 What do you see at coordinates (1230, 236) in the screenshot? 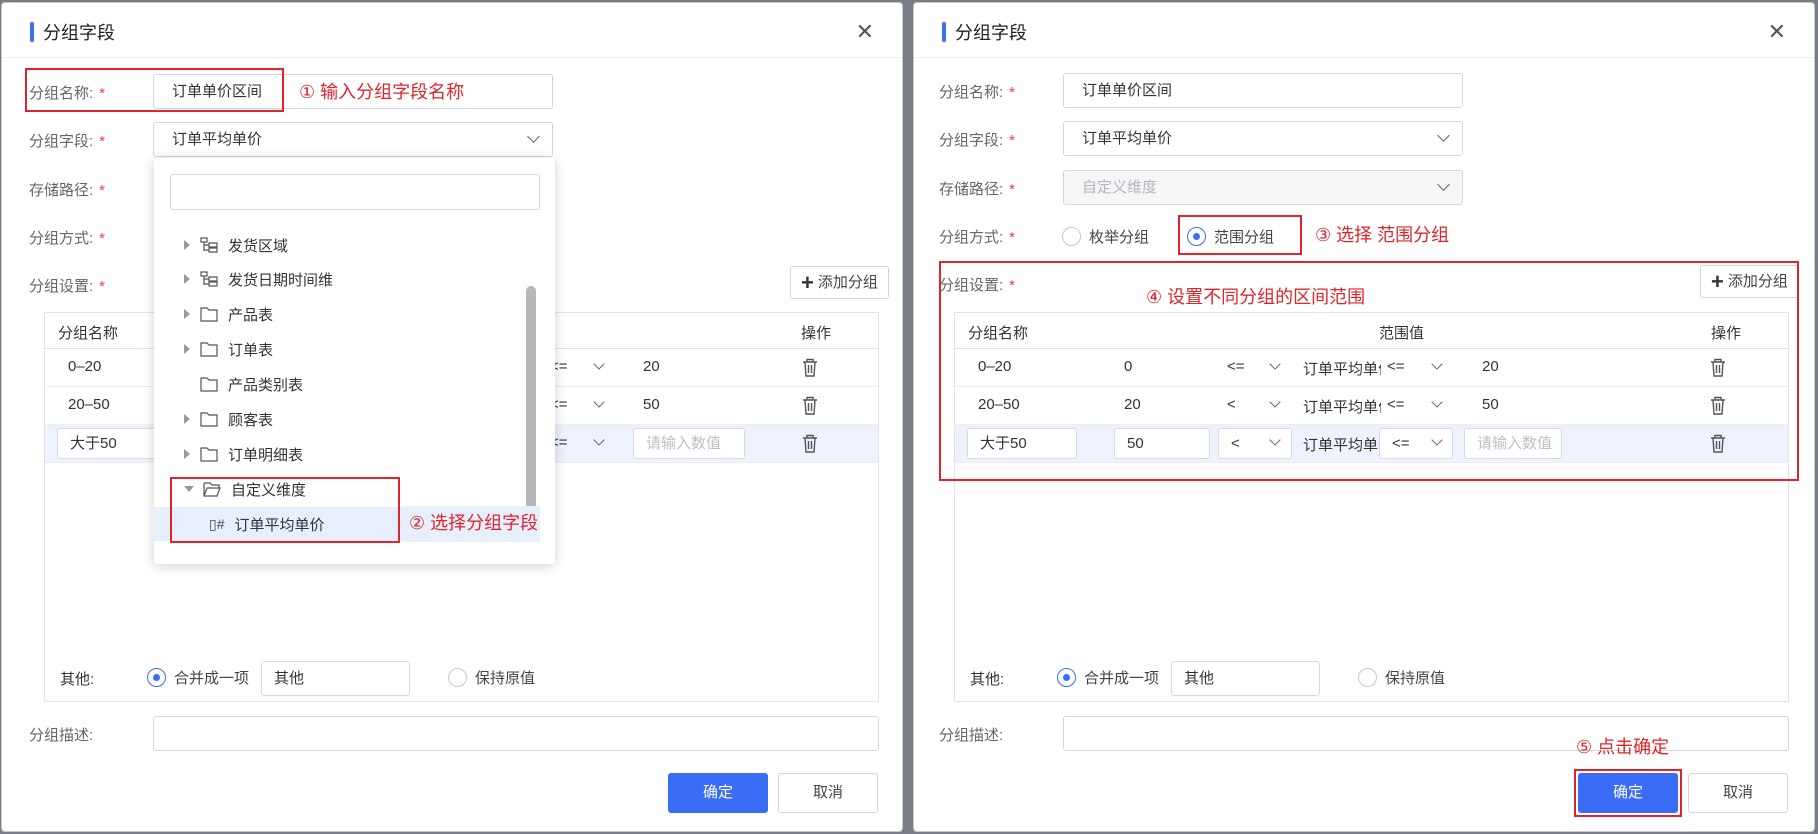
I see `range-radio: 范围分组` at bounding box center [1230, 236].